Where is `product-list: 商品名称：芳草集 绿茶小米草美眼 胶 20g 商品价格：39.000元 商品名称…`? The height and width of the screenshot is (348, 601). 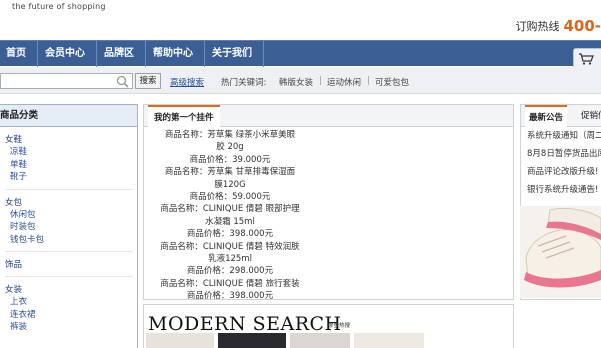 product-list: 商品名称：芳草集 绿茶小米草美眼 胶 20g 商品价格：39.000元 商品名称… is located at coordinates (230, 216).